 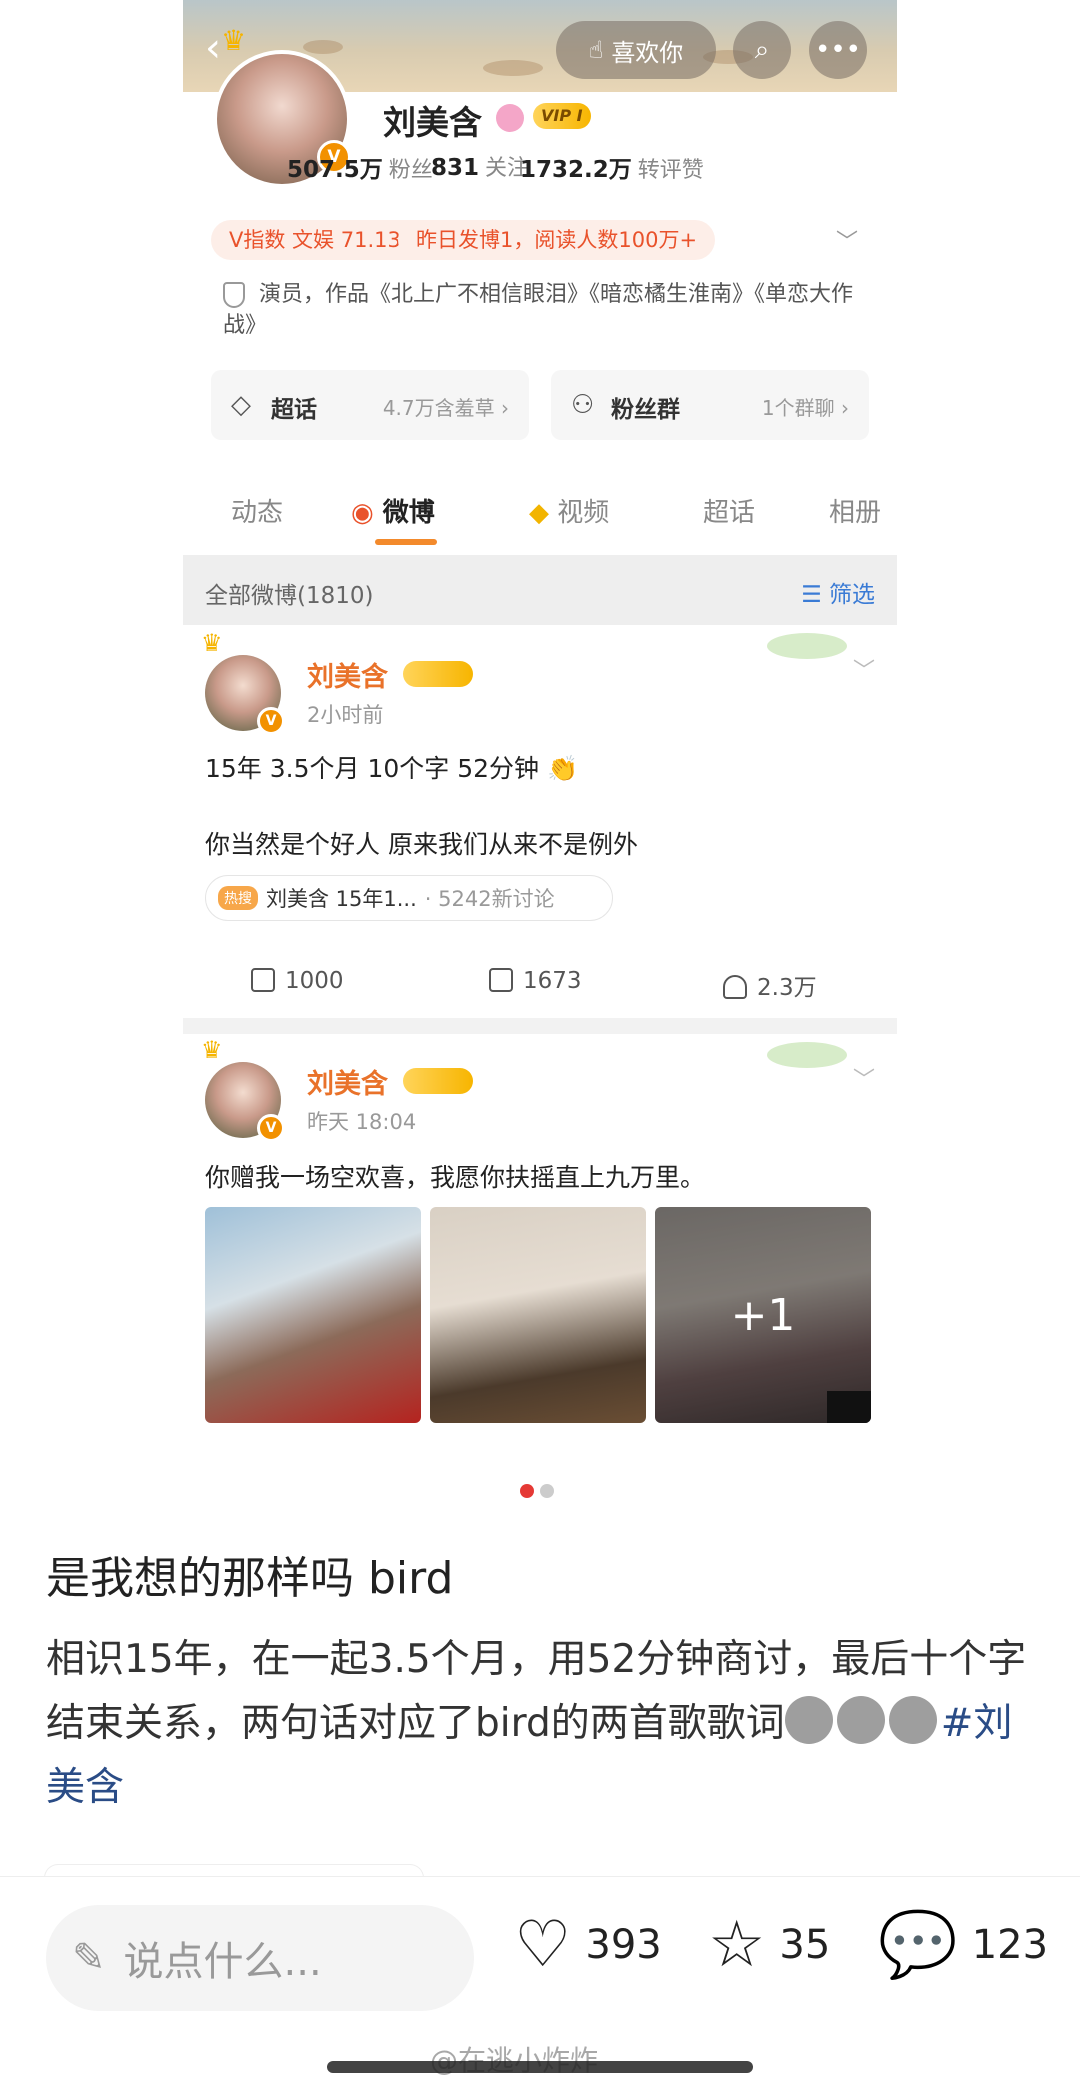 I want to click on super-topic-label: 超话, so click(x=294, y=410).